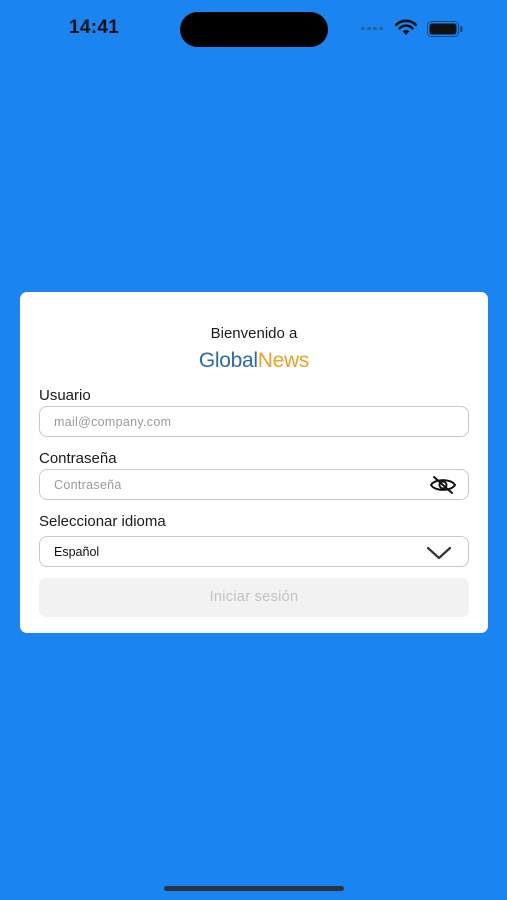  I want to click on chevron-down-icon, so click(439, 553).